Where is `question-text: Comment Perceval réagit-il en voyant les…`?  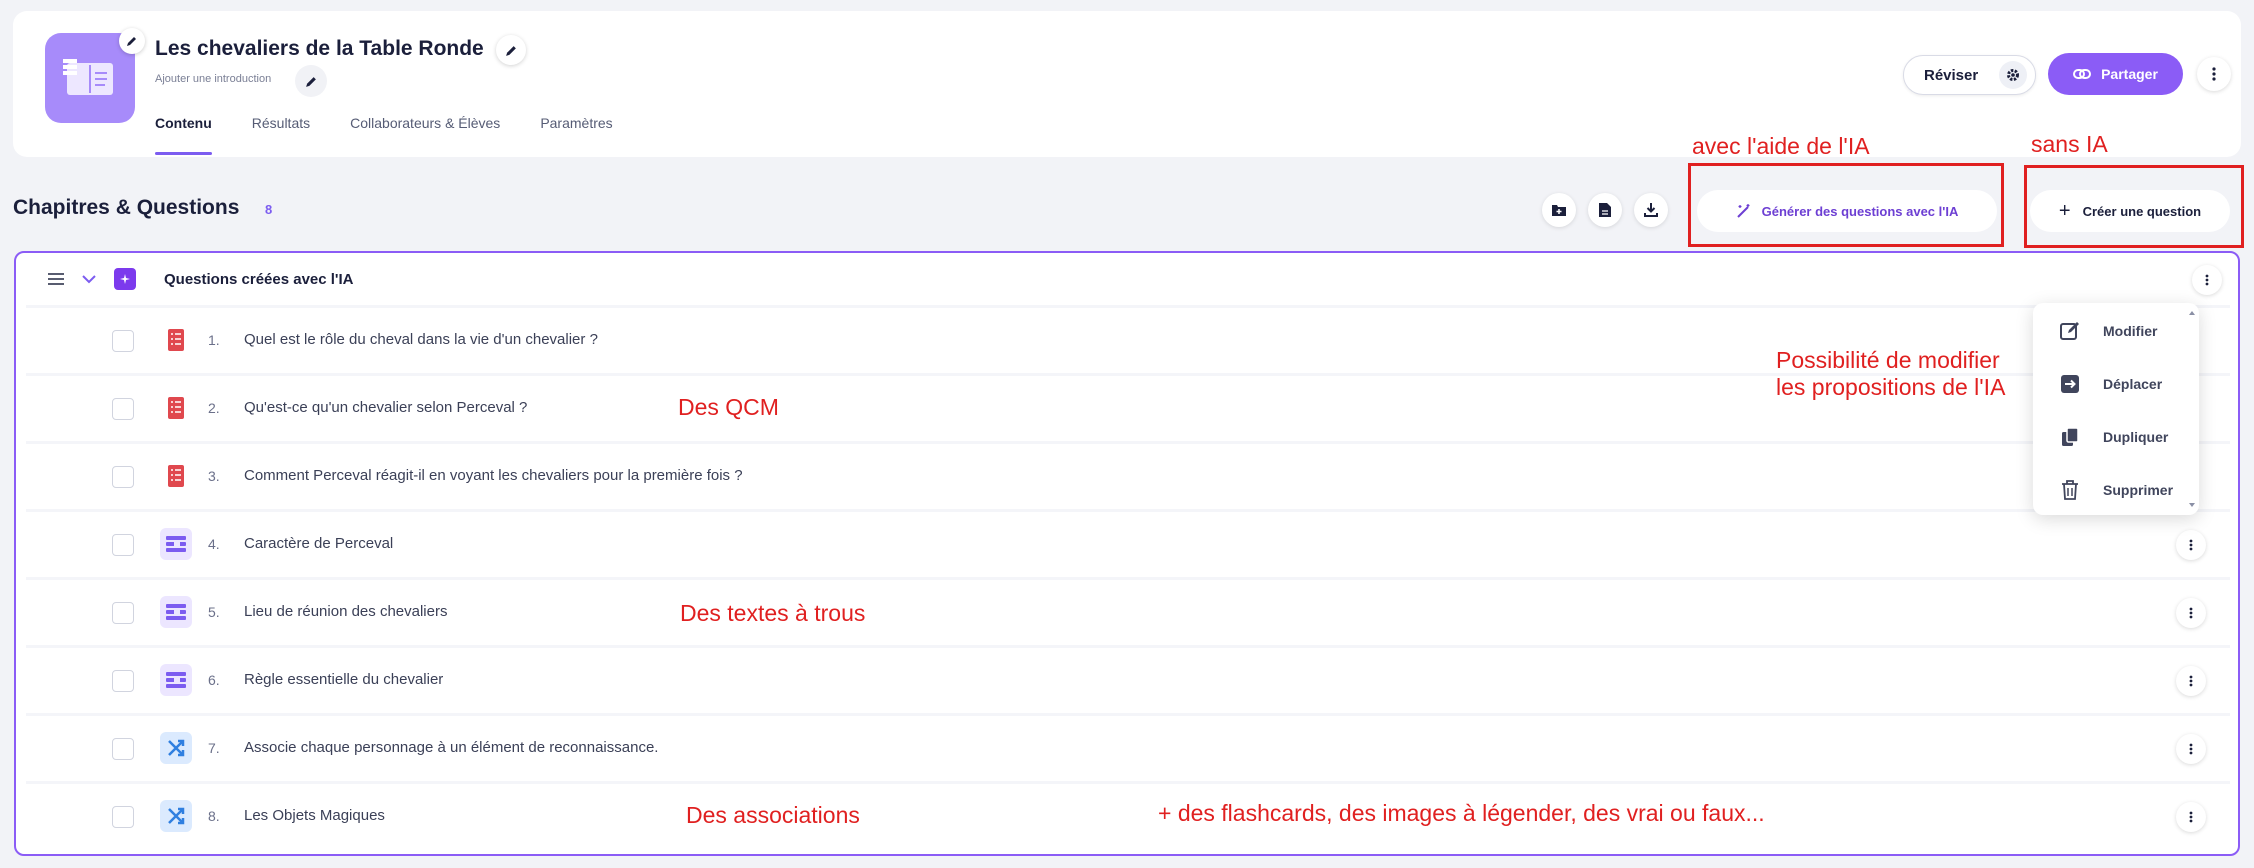 question-text: Comment Perceval réagit-il en voyant les… is located at coordinates (493, 475).